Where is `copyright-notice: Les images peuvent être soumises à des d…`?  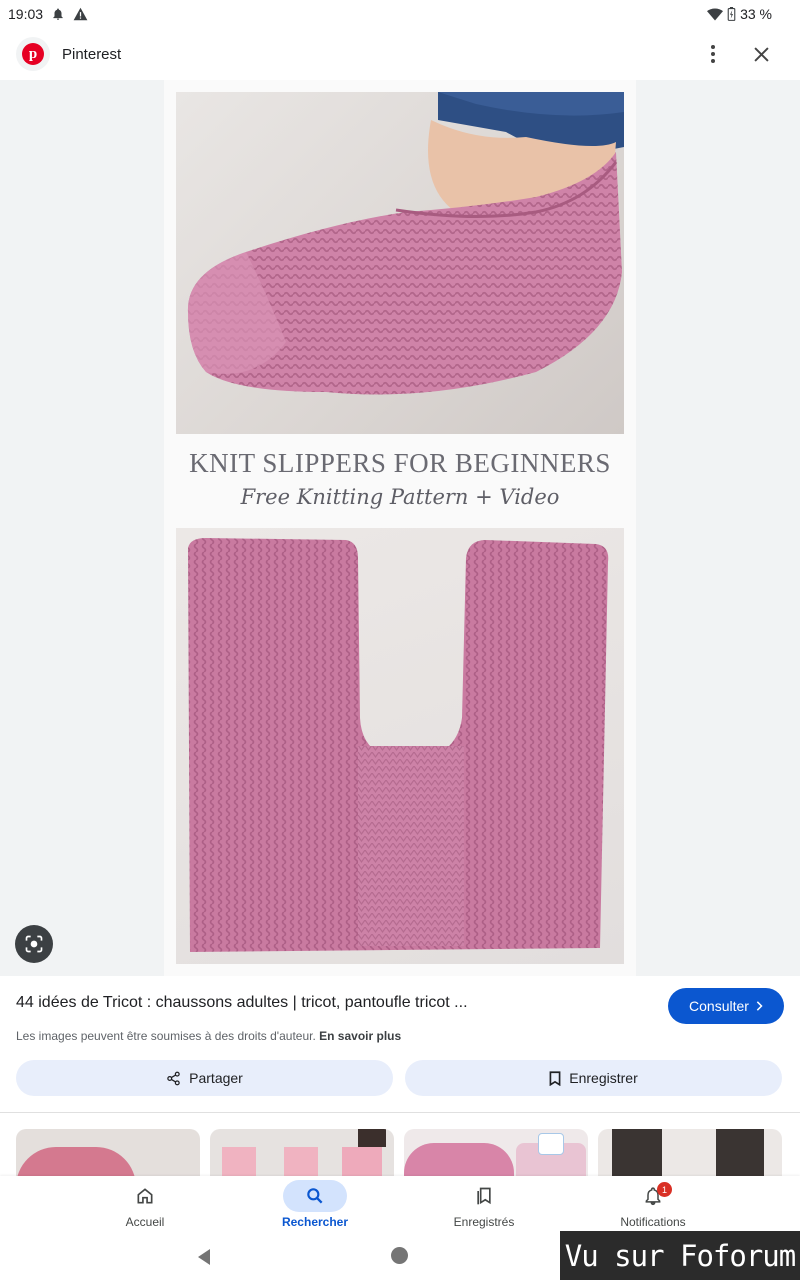
copyright-notice: Les images peuvent être soumises à des d… is located at coordinates (208, 1036).